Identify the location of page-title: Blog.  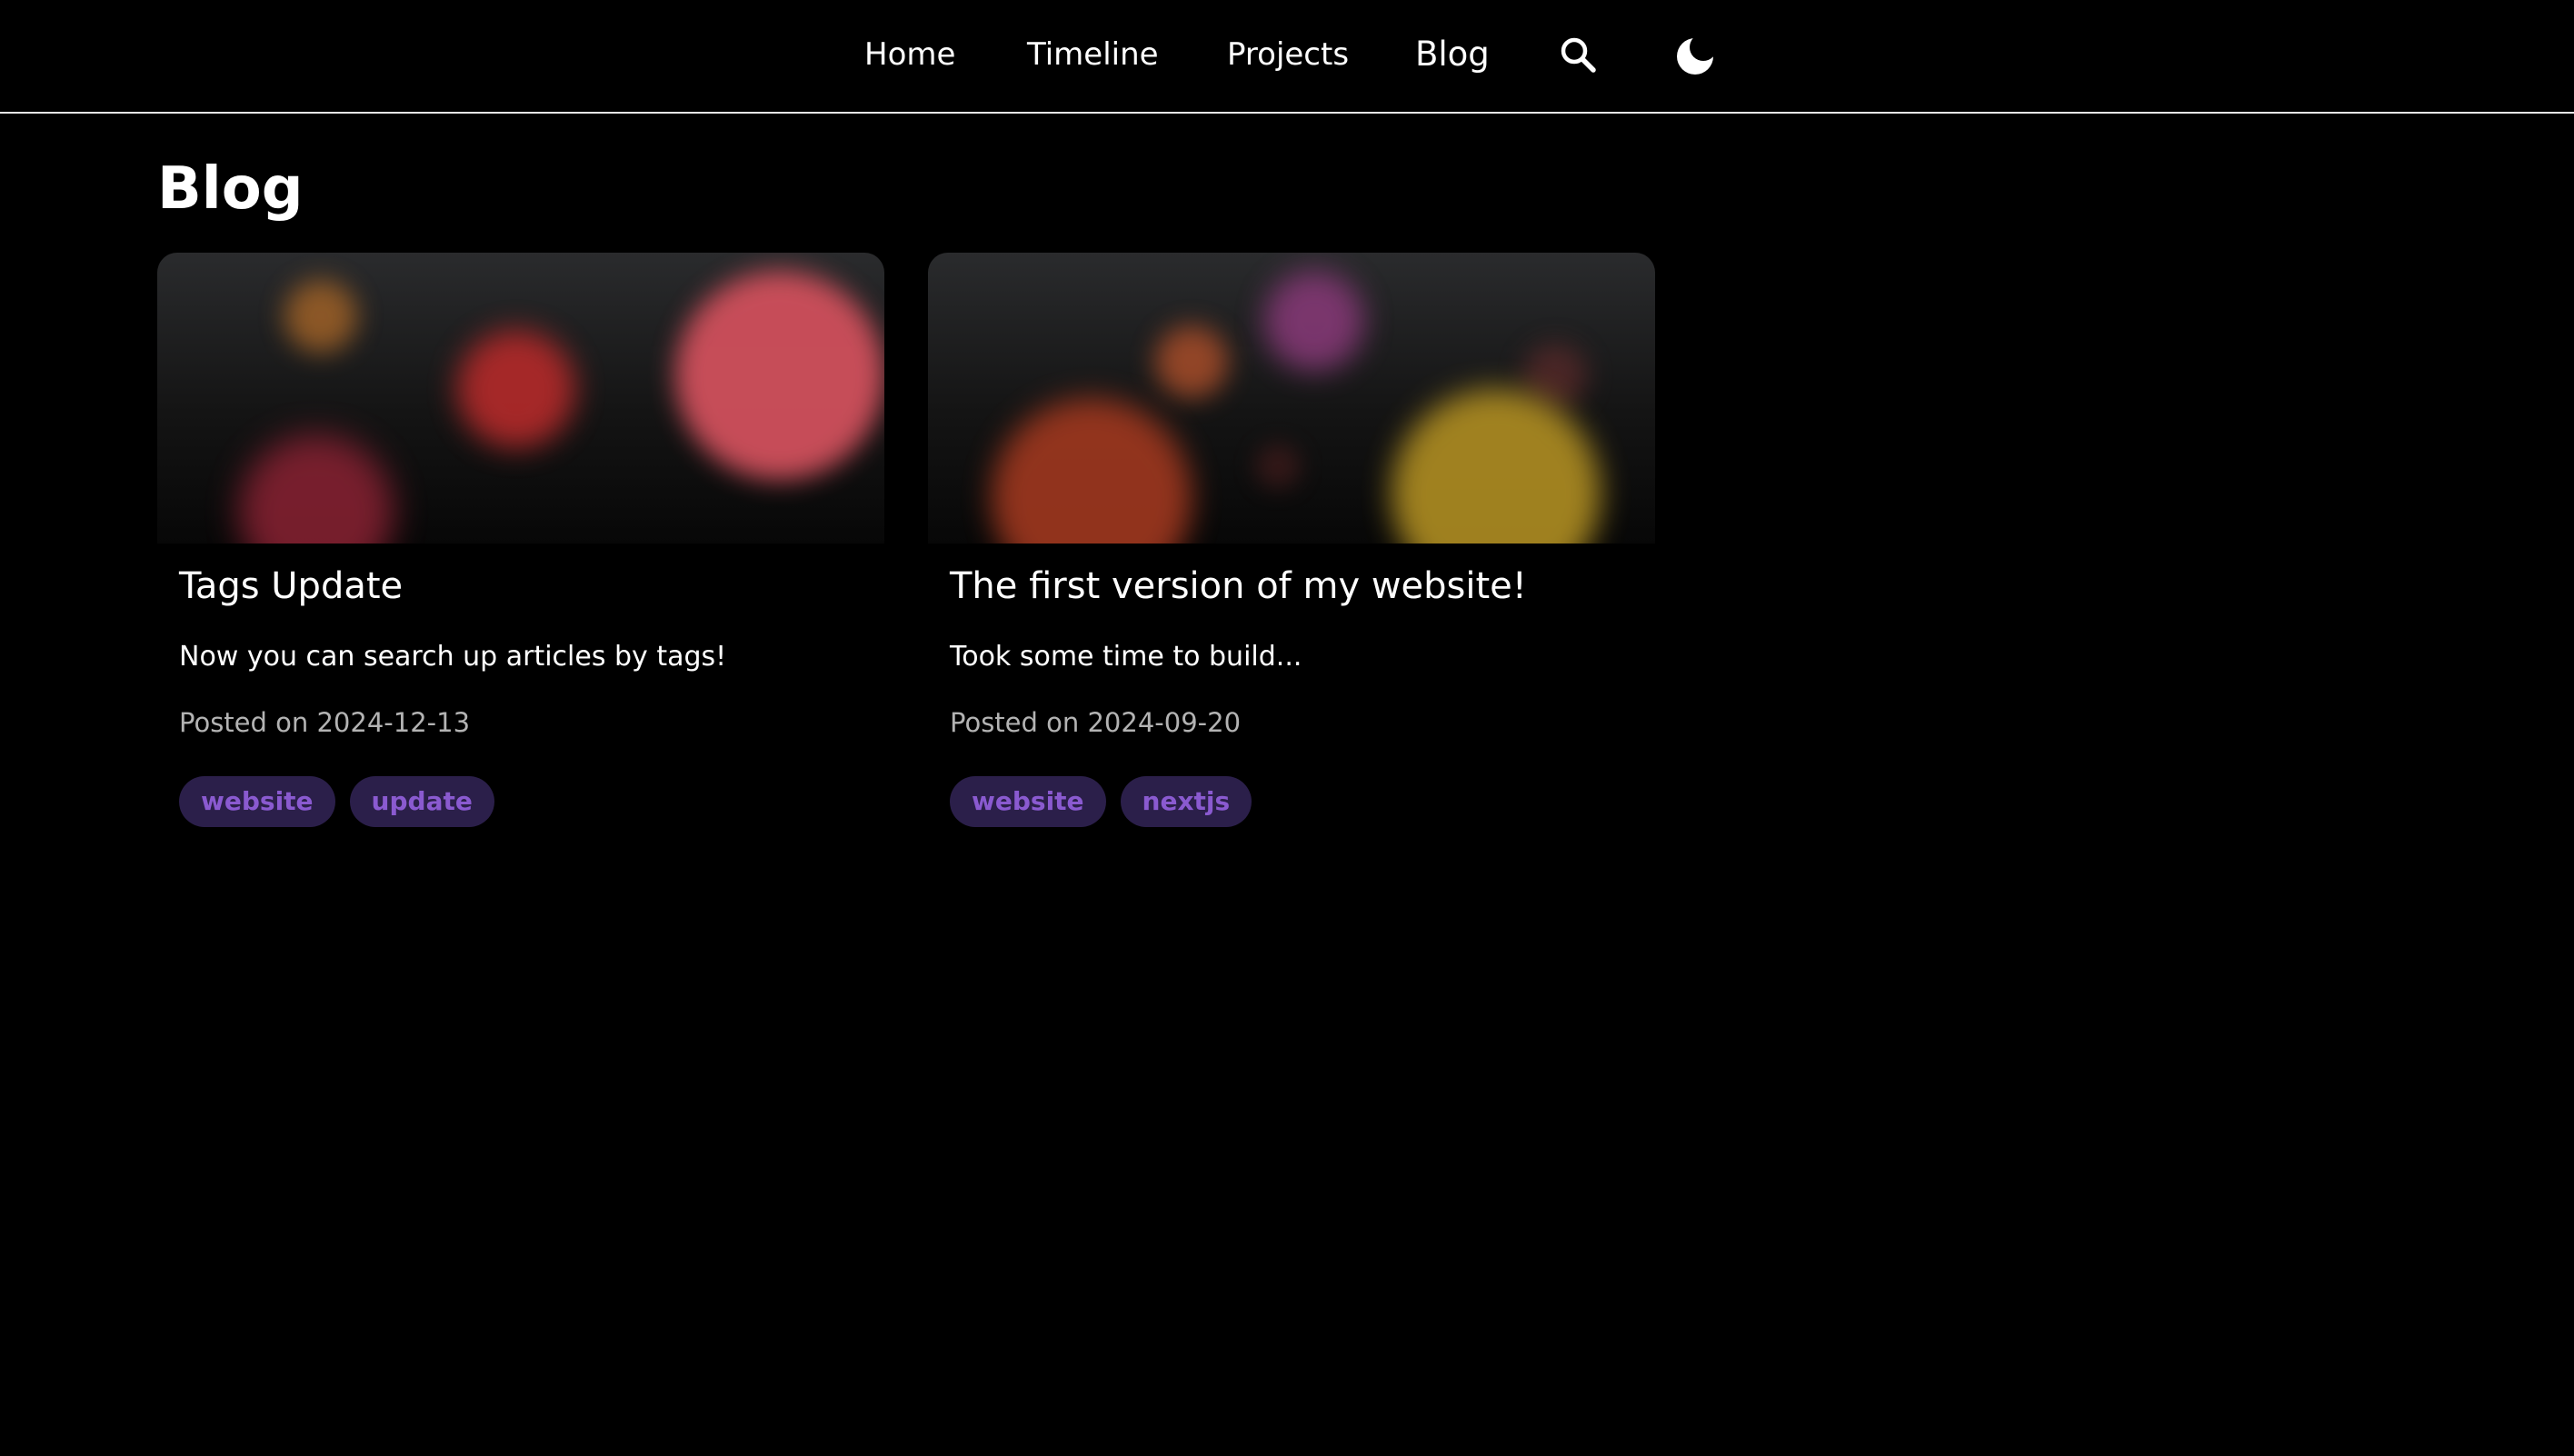
(231, 189).